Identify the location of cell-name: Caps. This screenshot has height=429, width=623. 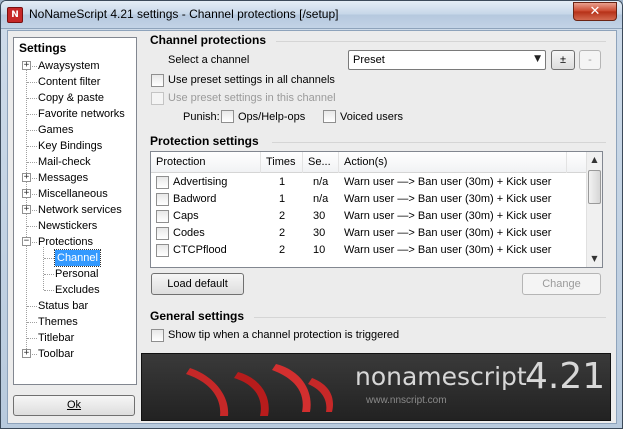
(186, 216).